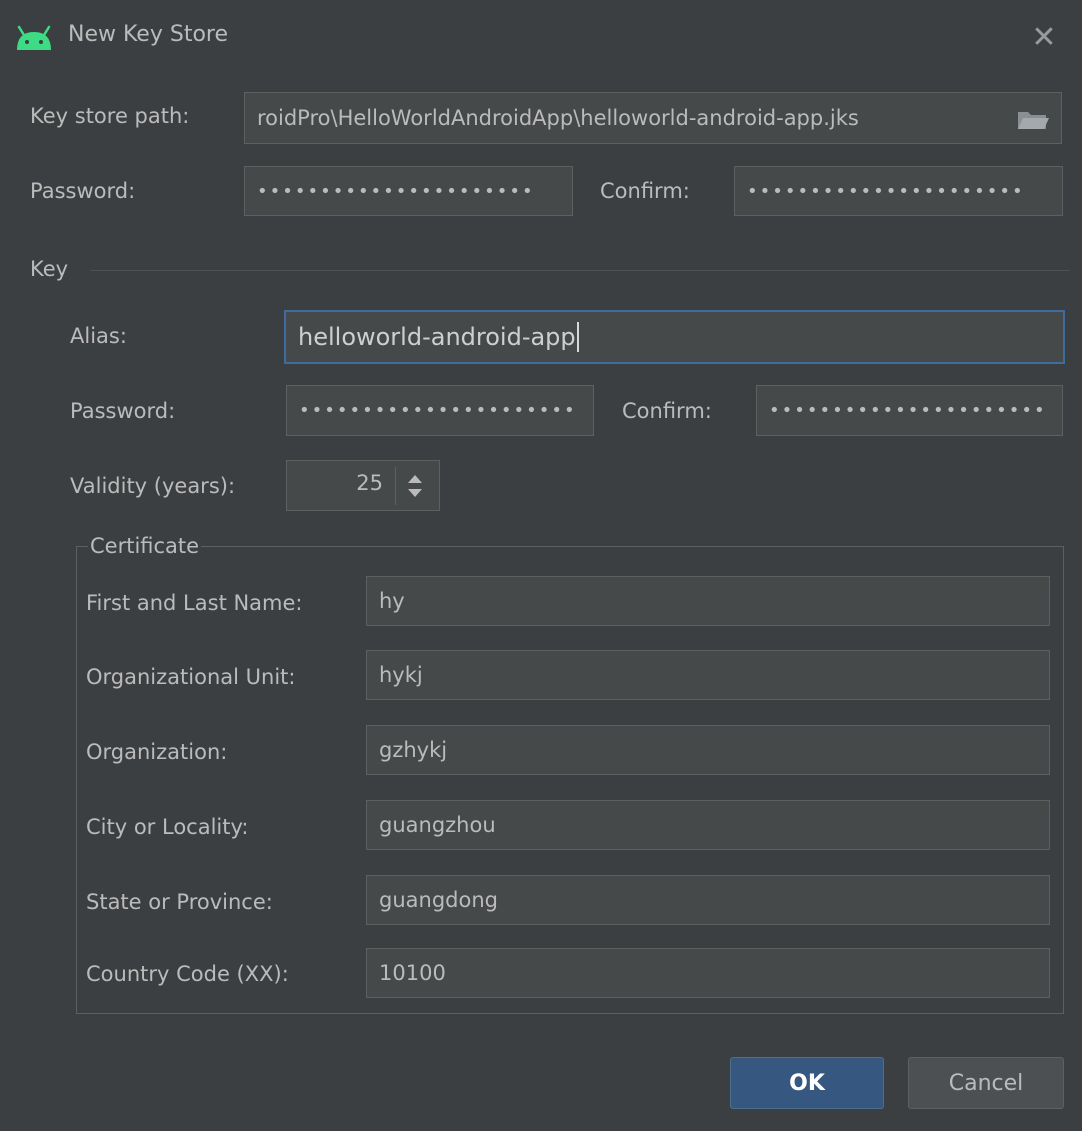 This screenshot has height=1131, width=1082. Describe the element at coordinates (708, 675) in the screenshot. I see `organizational-unit-input: hykj` at that location.